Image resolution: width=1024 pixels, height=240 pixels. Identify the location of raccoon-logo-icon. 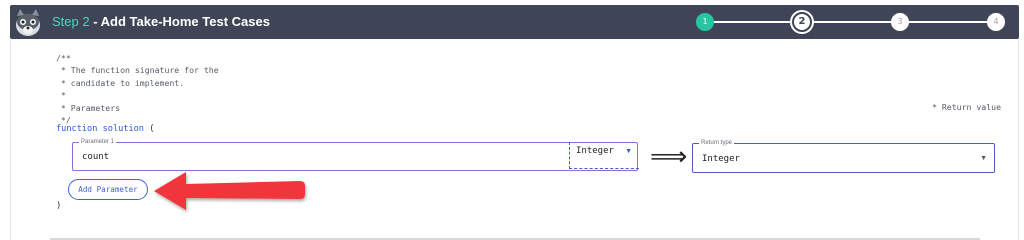
(28, 22).